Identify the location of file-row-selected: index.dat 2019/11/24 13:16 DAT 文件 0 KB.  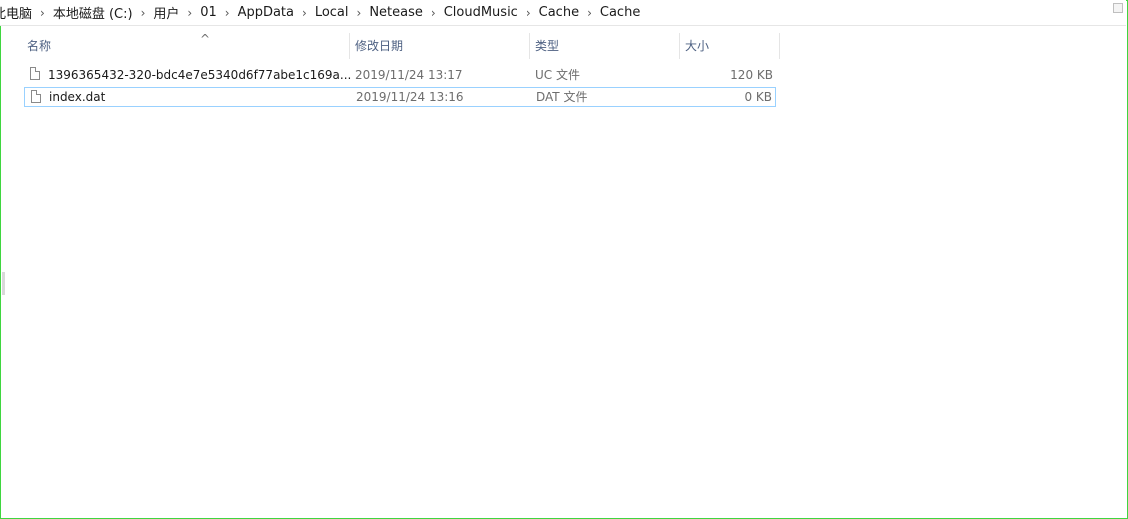
(400, 97).